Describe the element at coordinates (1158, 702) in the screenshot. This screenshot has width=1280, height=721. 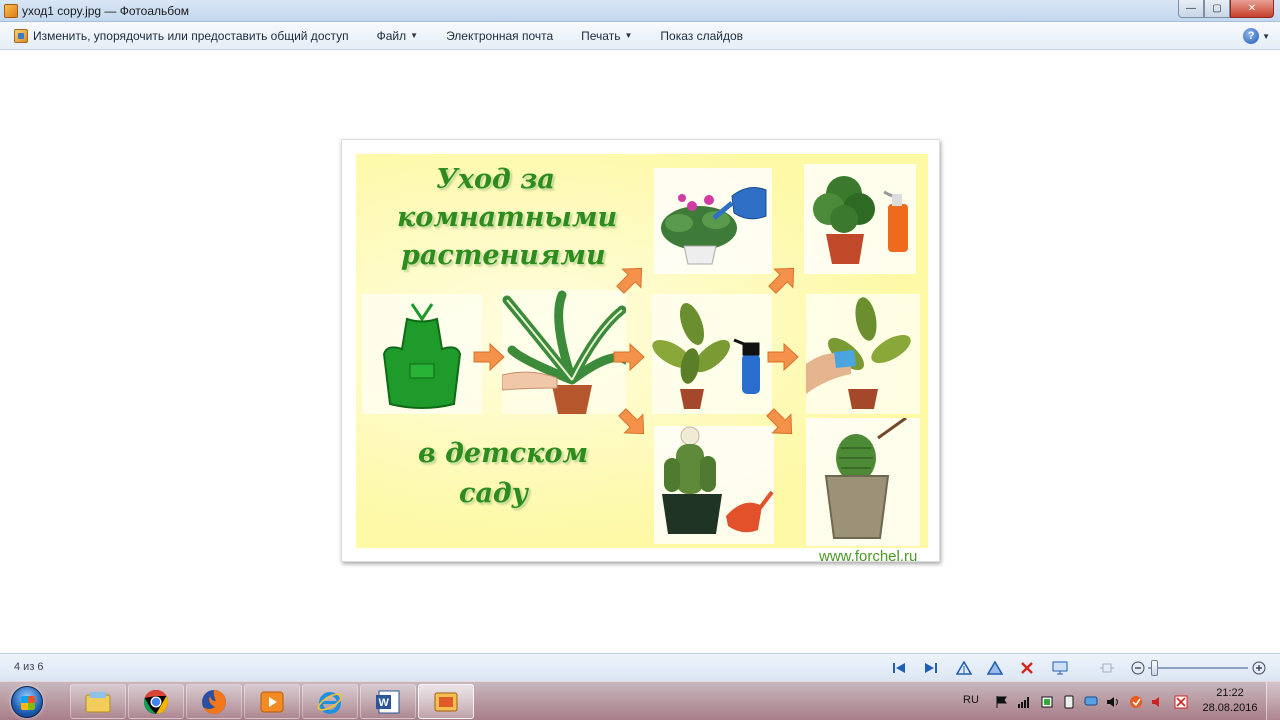
I see `speaker-muted-icon` at that location.